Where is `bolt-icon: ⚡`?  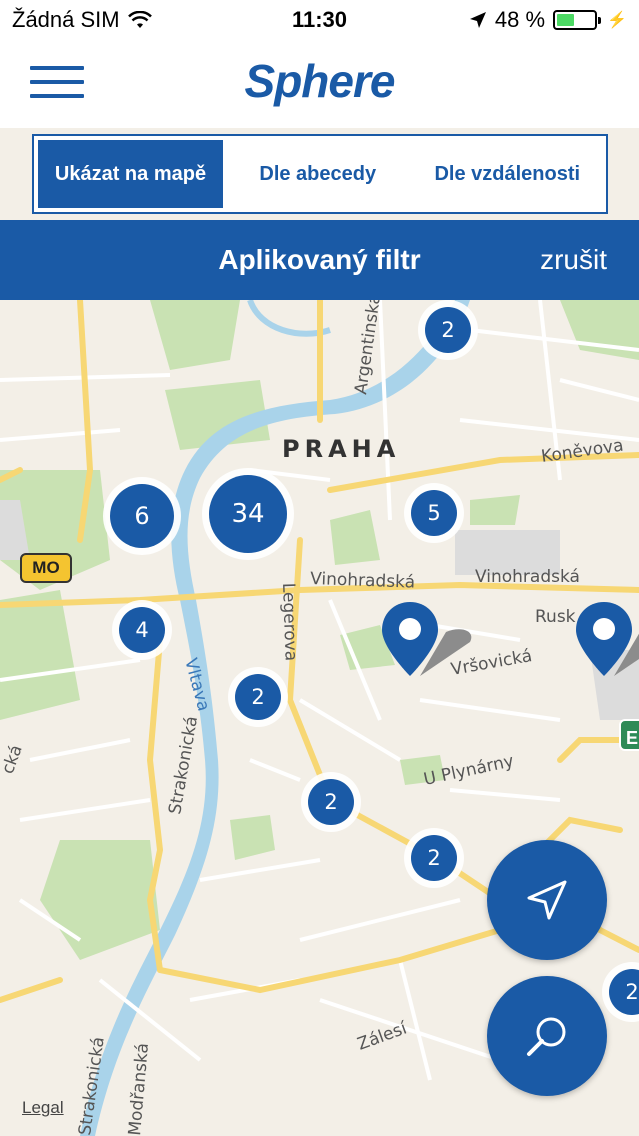 bolt-icon: ⚡ is located at coordinates (617, 20).